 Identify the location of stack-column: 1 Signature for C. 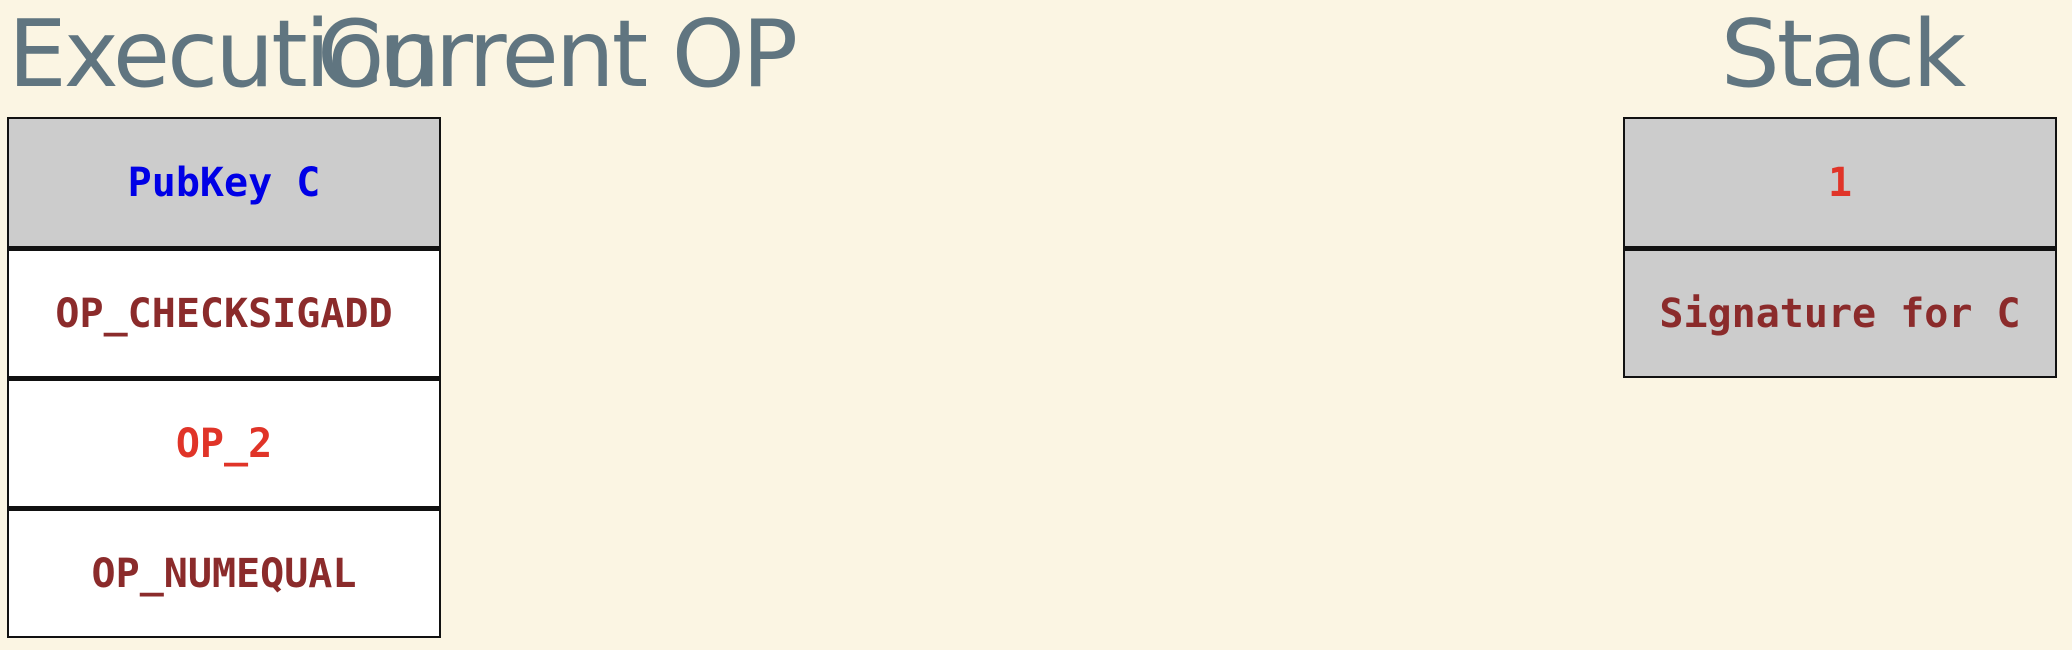
(1840, 247).